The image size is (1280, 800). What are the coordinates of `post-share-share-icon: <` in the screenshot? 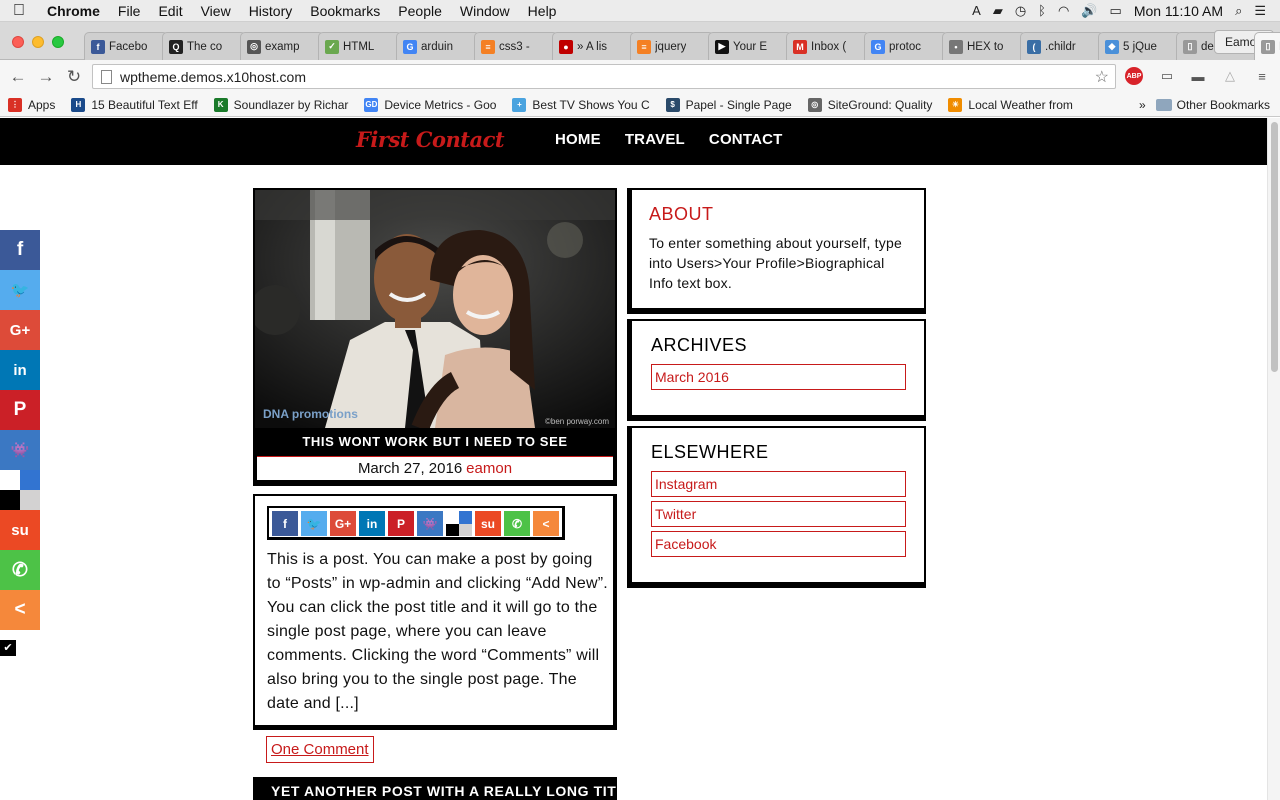 It's located at (546, 523).